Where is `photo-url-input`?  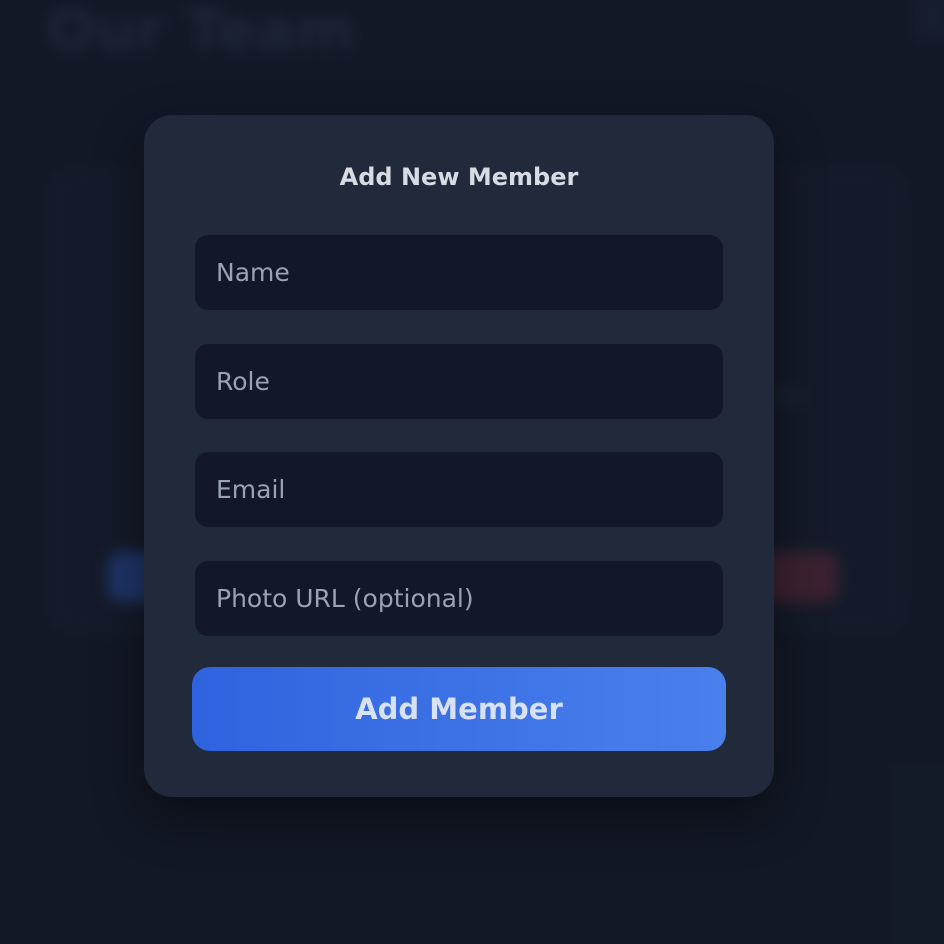 photo-url-input is located at coordinates (459, 598).